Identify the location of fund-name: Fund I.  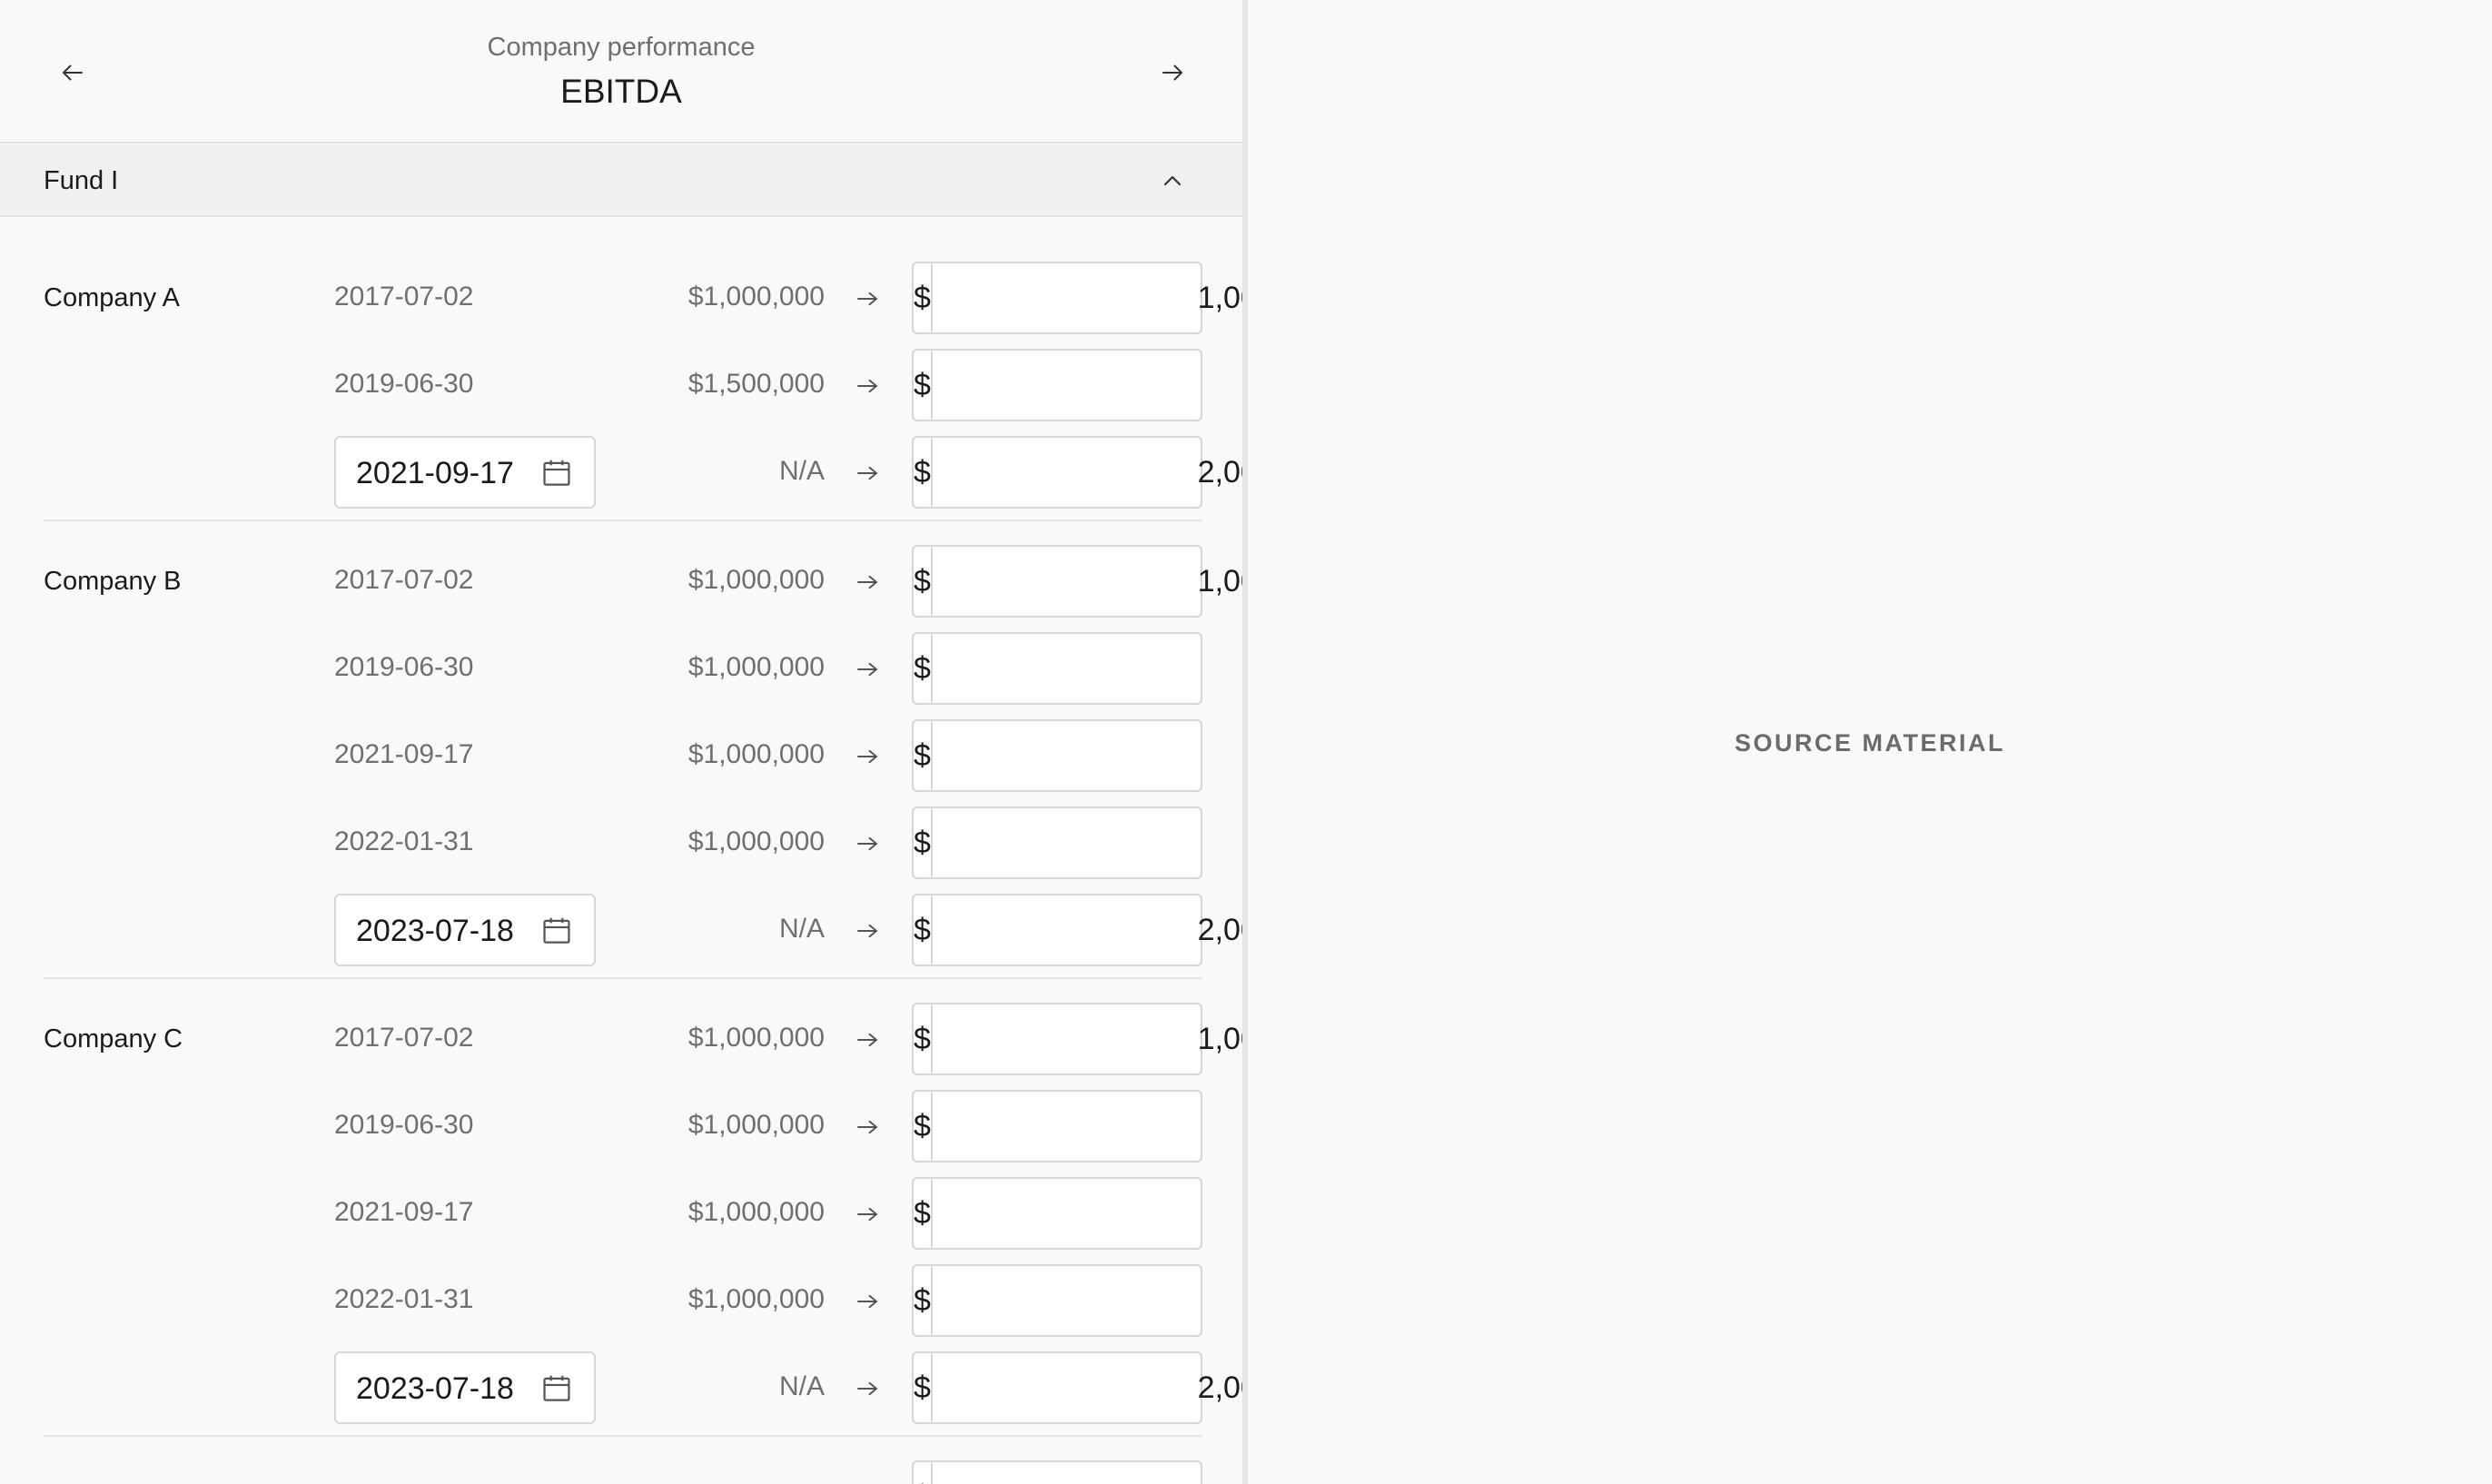
(81, 180).